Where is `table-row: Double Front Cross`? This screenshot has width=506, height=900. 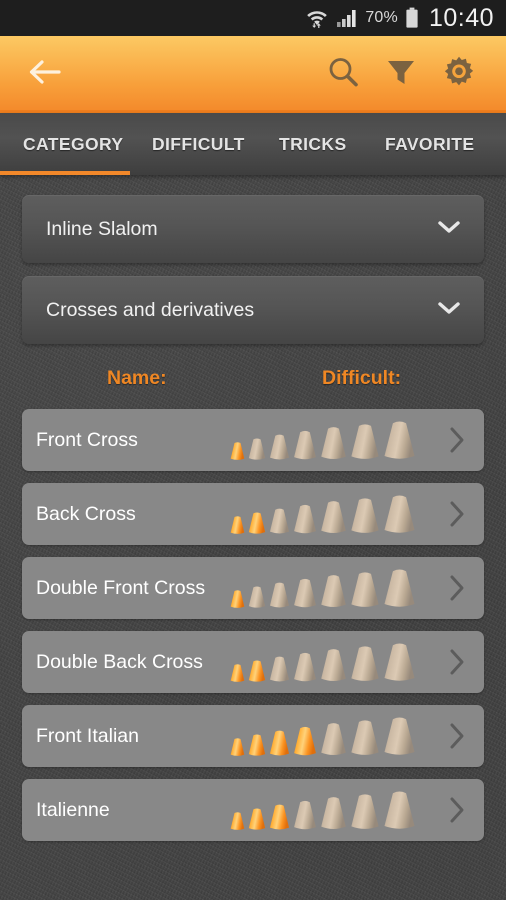
table-row: Double Front Cross is located at coordinates (253, 588).